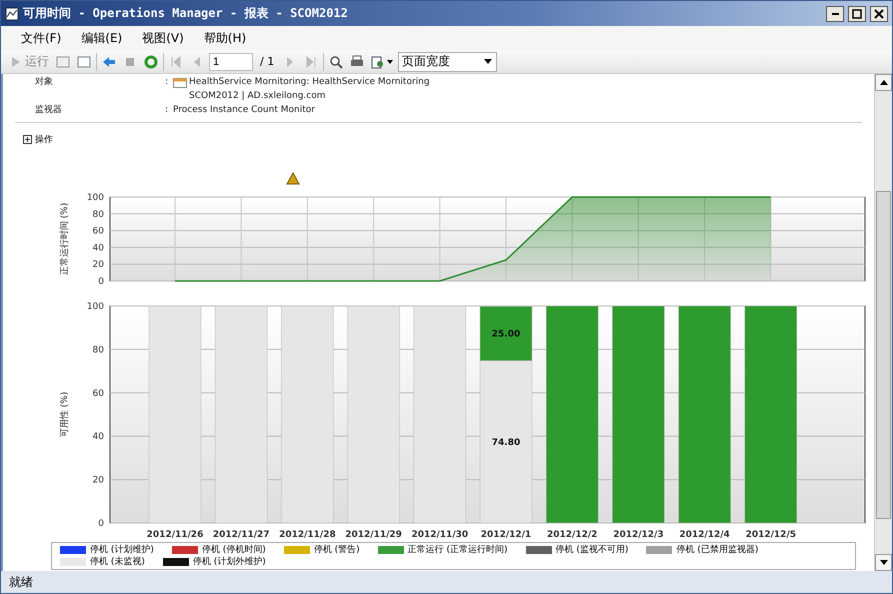 This screenshot has width=893, height=594. I want to click on category-label: 2012/12/2, so click(572, 535).